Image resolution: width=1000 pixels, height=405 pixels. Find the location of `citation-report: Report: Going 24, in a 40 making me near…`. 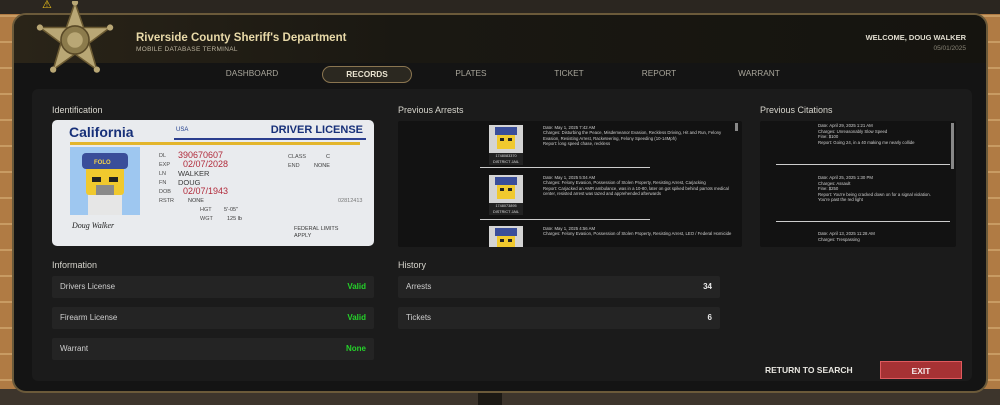

citation-report: Report: Going 24, in a 40 making me near… is located at coordinates (866, 142).